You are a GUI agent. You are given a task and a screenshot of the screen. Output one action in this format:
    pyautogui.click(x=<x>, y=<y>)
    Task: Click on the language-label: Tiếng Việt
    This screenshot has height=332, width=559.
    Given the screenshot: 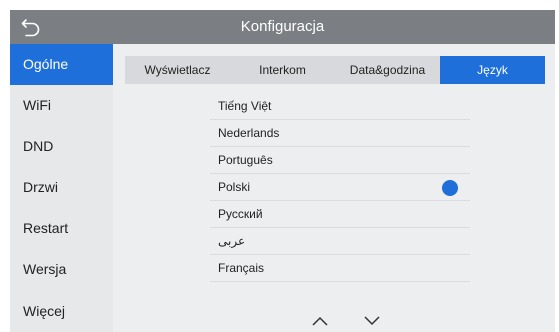 What is the action you would take?
    pyautogui.click(x=245, y=106)
    